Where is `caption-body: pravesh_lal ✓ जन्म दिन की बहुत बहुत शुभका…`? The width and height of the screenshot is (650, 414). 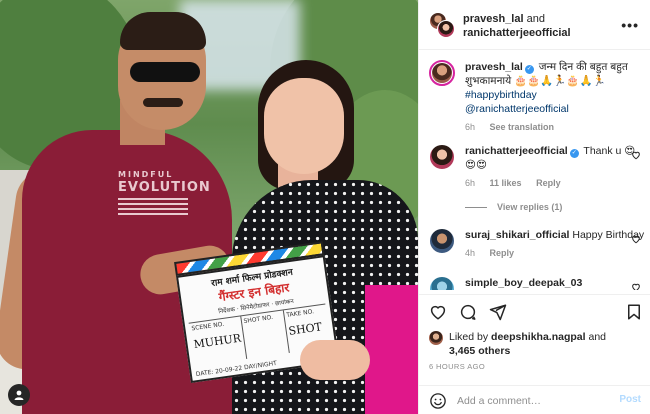 caption-body: pravesh_lal ✓ जन्म दिन की बहुत बहुत शुभका… is located at coordinates (555, 97).